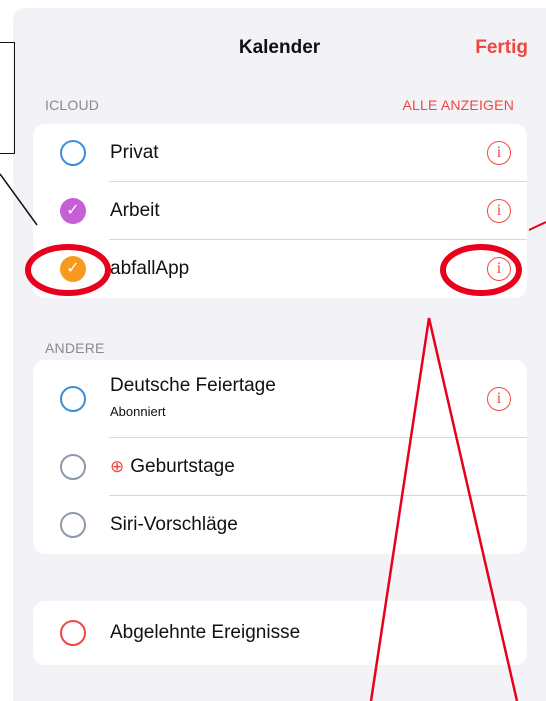 The width and height of the screenshot is (546, 701). Describe the element at coordinates (280, 399) in the screenshot. I see `calendar-row-holidays: Deutsche Feiertage Abonniert i` at that location.